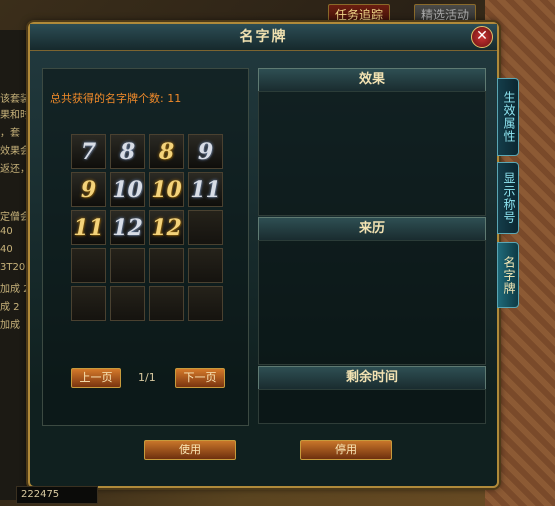 This screenshot has height=506, width=555. I want to click on background-text: 效果会, so click(15, 151).